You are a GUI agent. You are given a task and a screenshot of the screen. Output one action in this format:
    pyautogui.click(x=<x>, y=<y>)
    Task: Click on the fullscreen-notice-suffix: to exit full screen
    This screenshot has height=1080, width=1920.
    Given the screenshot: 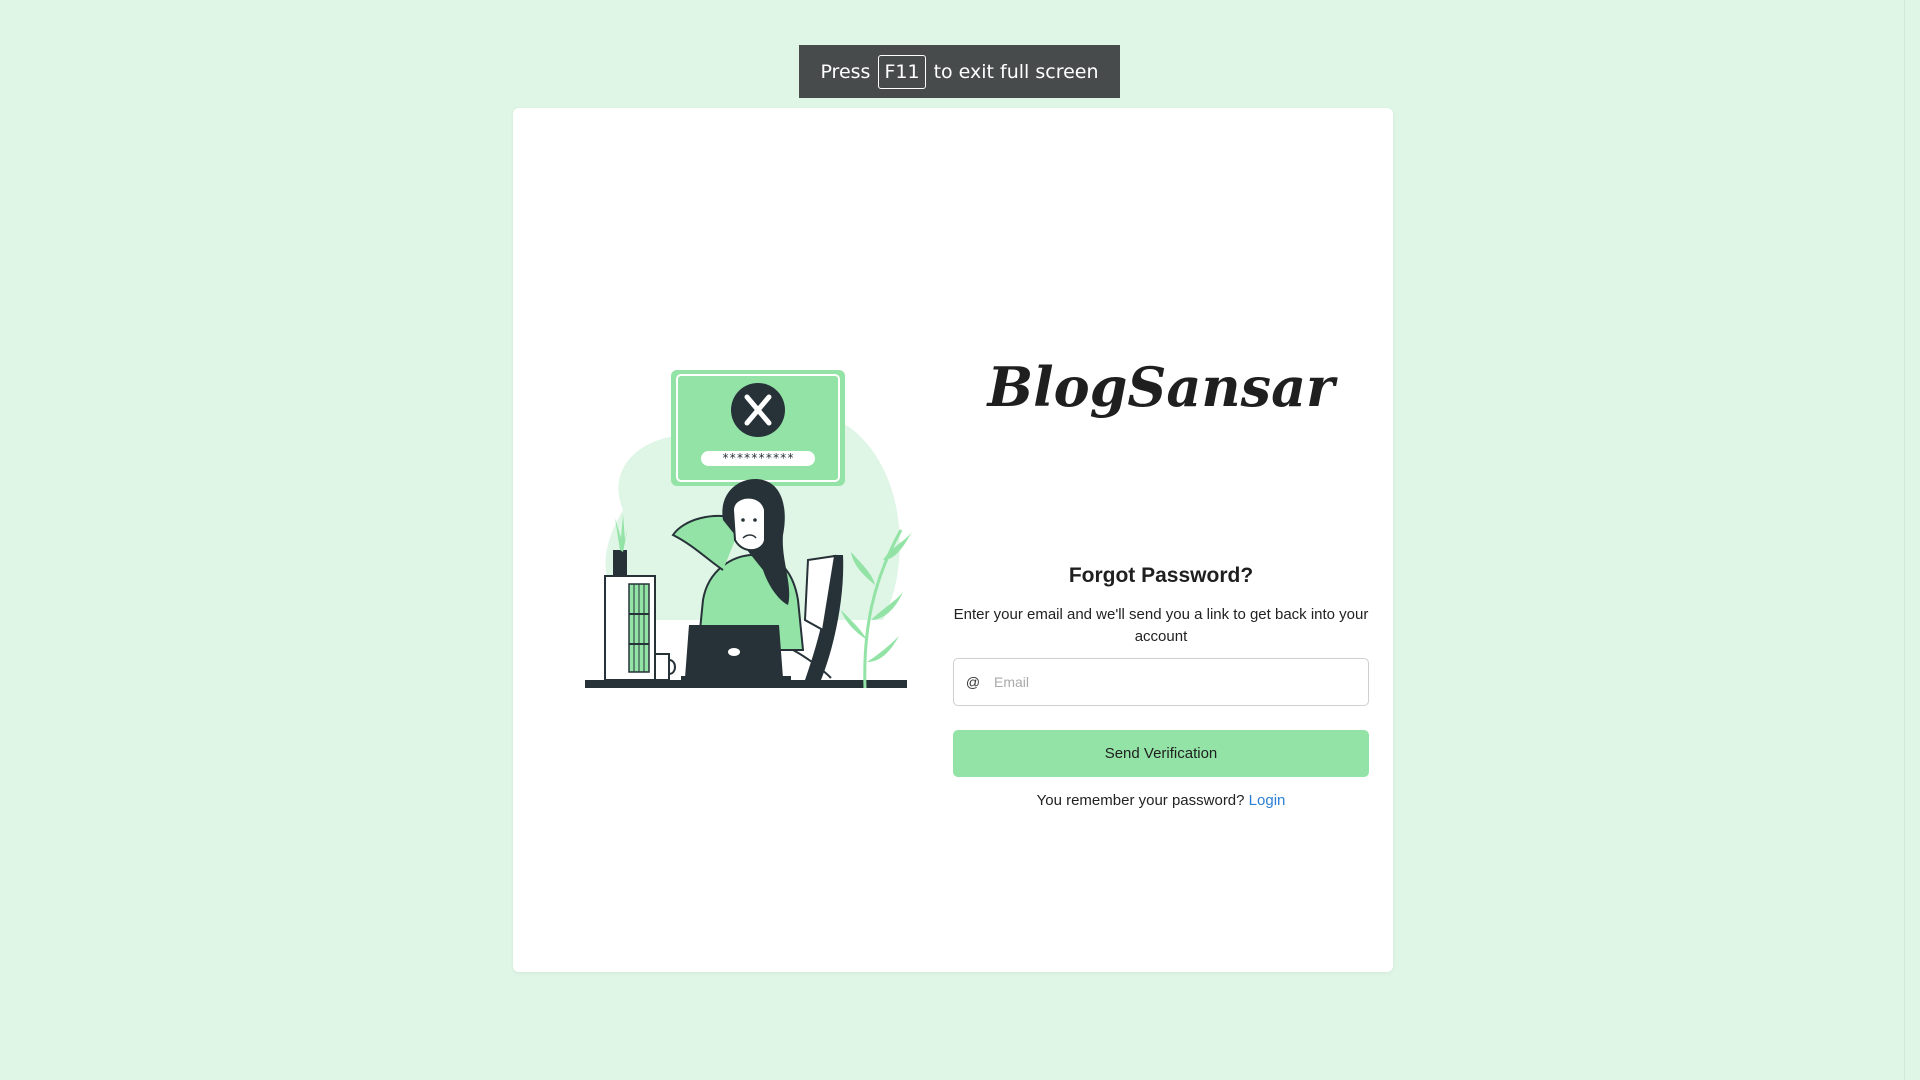 What is the action you would take?
    pyautogui.click(x=1016, y=71)
    